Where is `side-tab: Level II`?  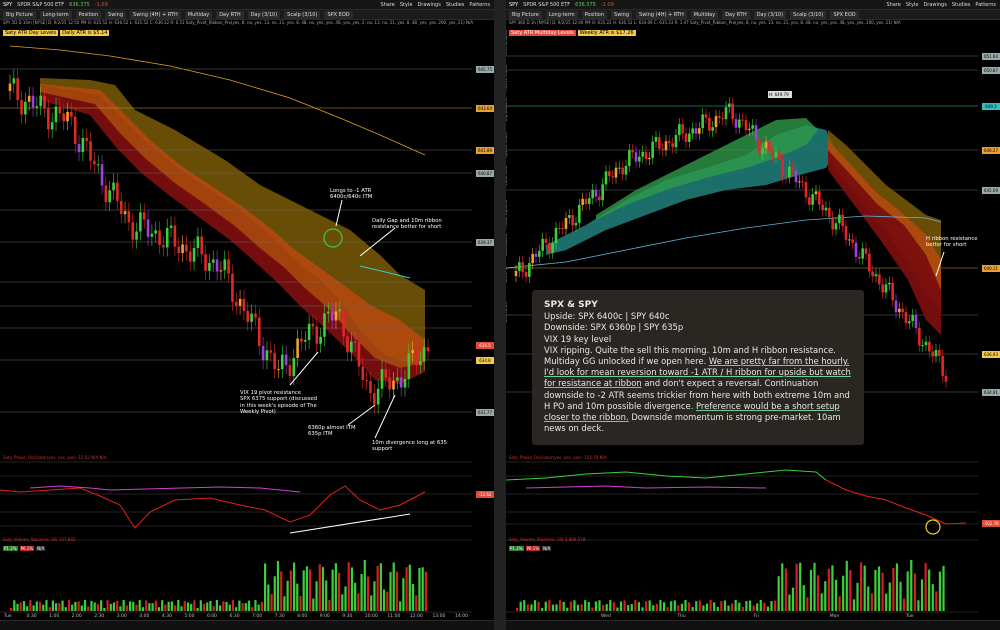 side-tab: Level II is located at coordinates (507, 275).